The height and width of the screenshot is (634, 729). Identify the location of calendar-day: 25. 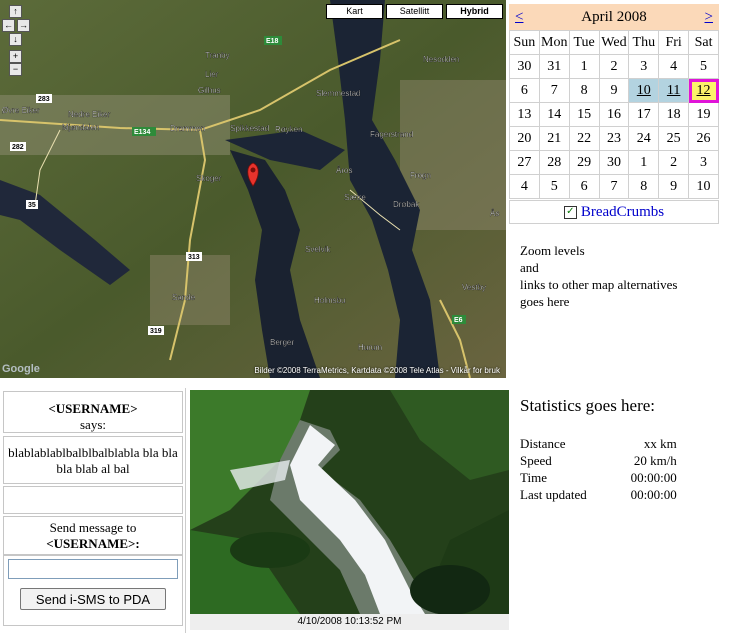
(674, 138).